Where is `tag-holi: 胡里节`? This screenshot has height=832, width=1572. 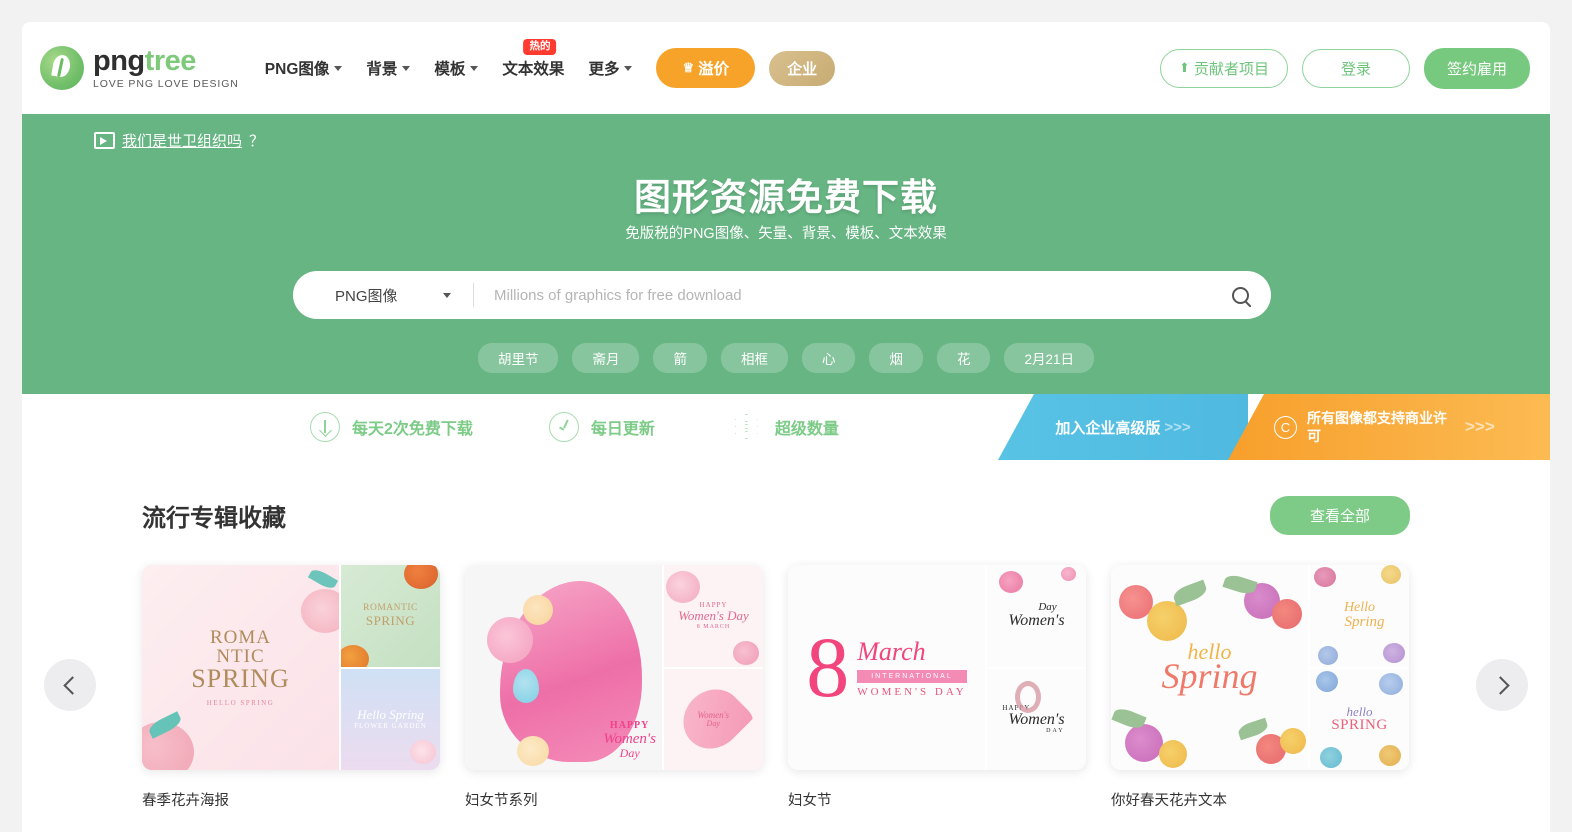 tag-holi: 胡里节 is located at coordinates (518, 358).